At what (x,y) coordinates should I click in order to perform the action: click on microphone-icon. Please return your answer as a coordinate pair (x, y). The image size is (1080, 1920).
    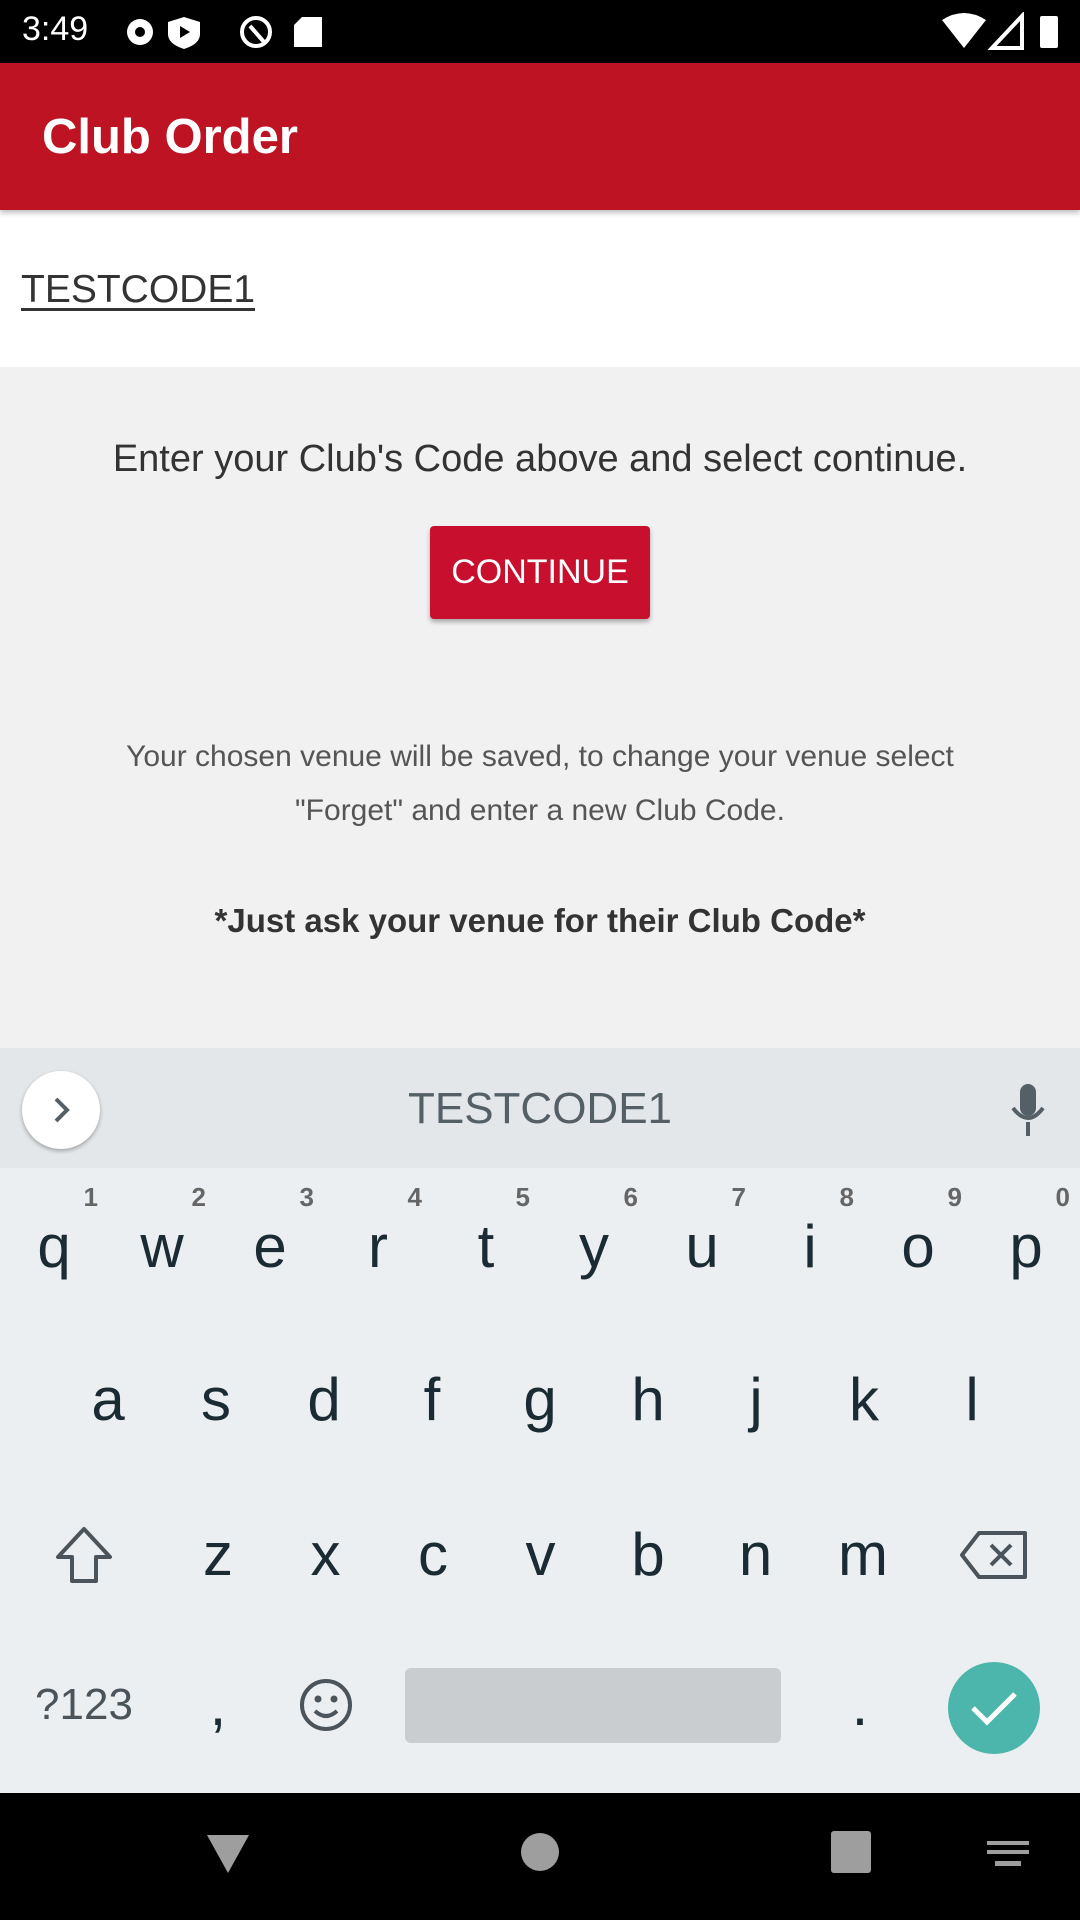
    Looking at the image, I should click on (1028, 1110).